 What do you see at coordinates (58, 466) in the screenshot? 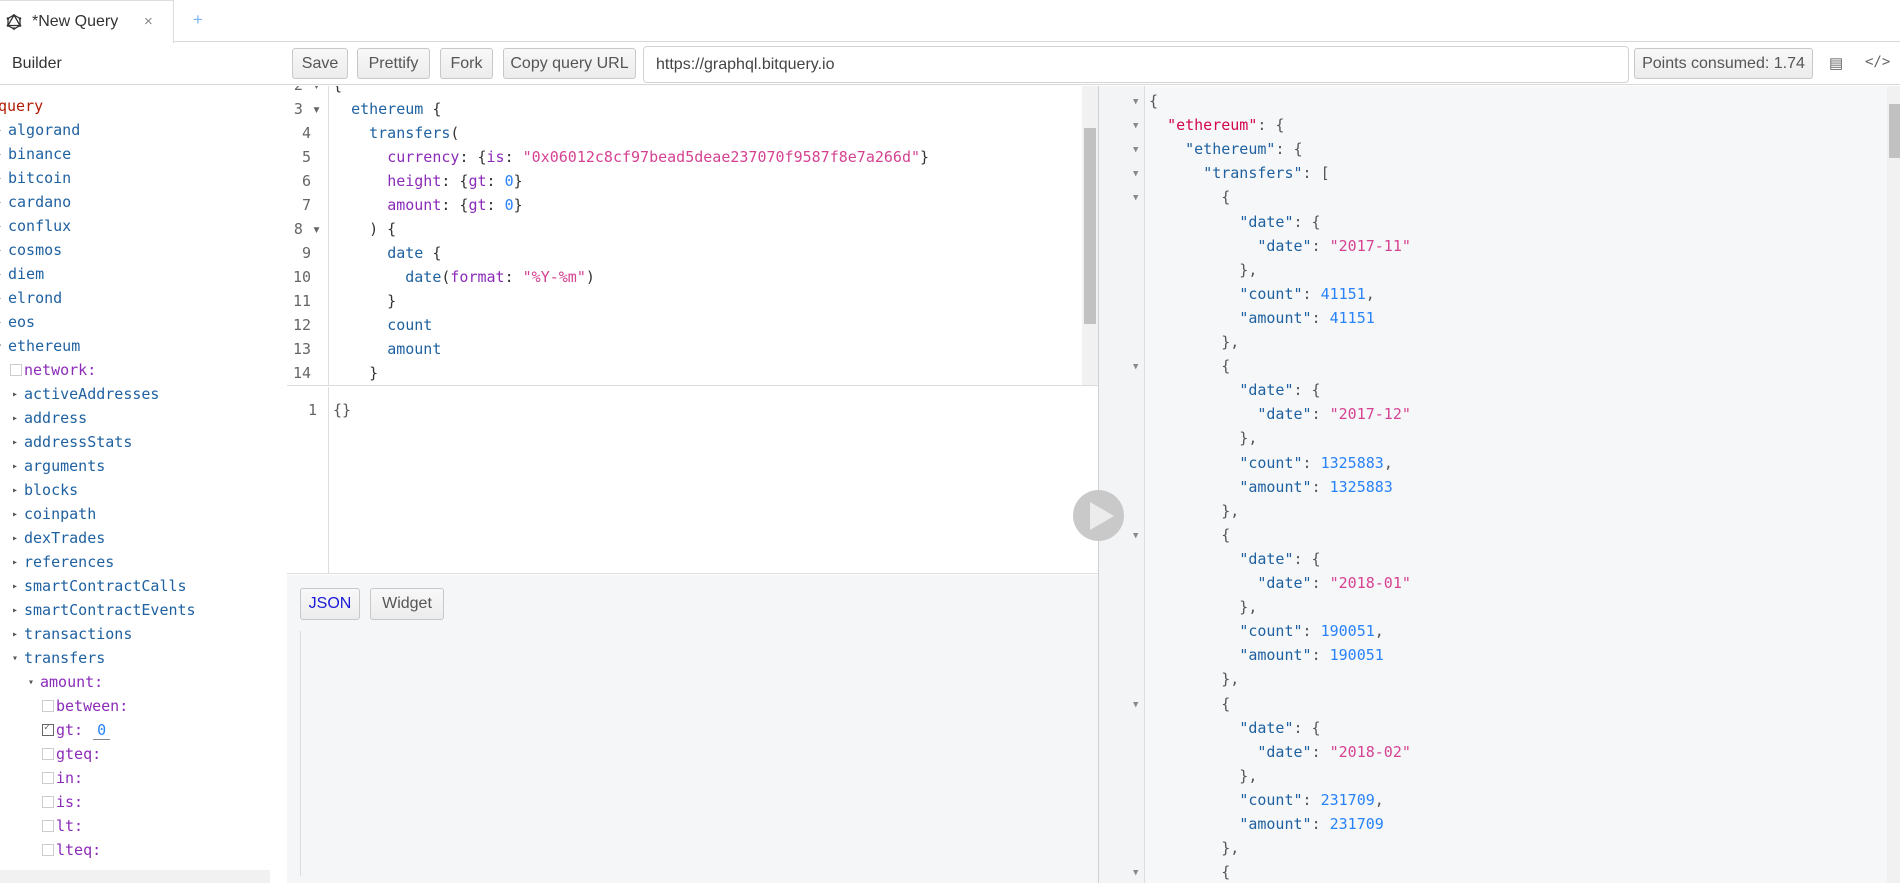
I see `tree-item-arguments: ▸ arguments` at bounding box center [58, 466].